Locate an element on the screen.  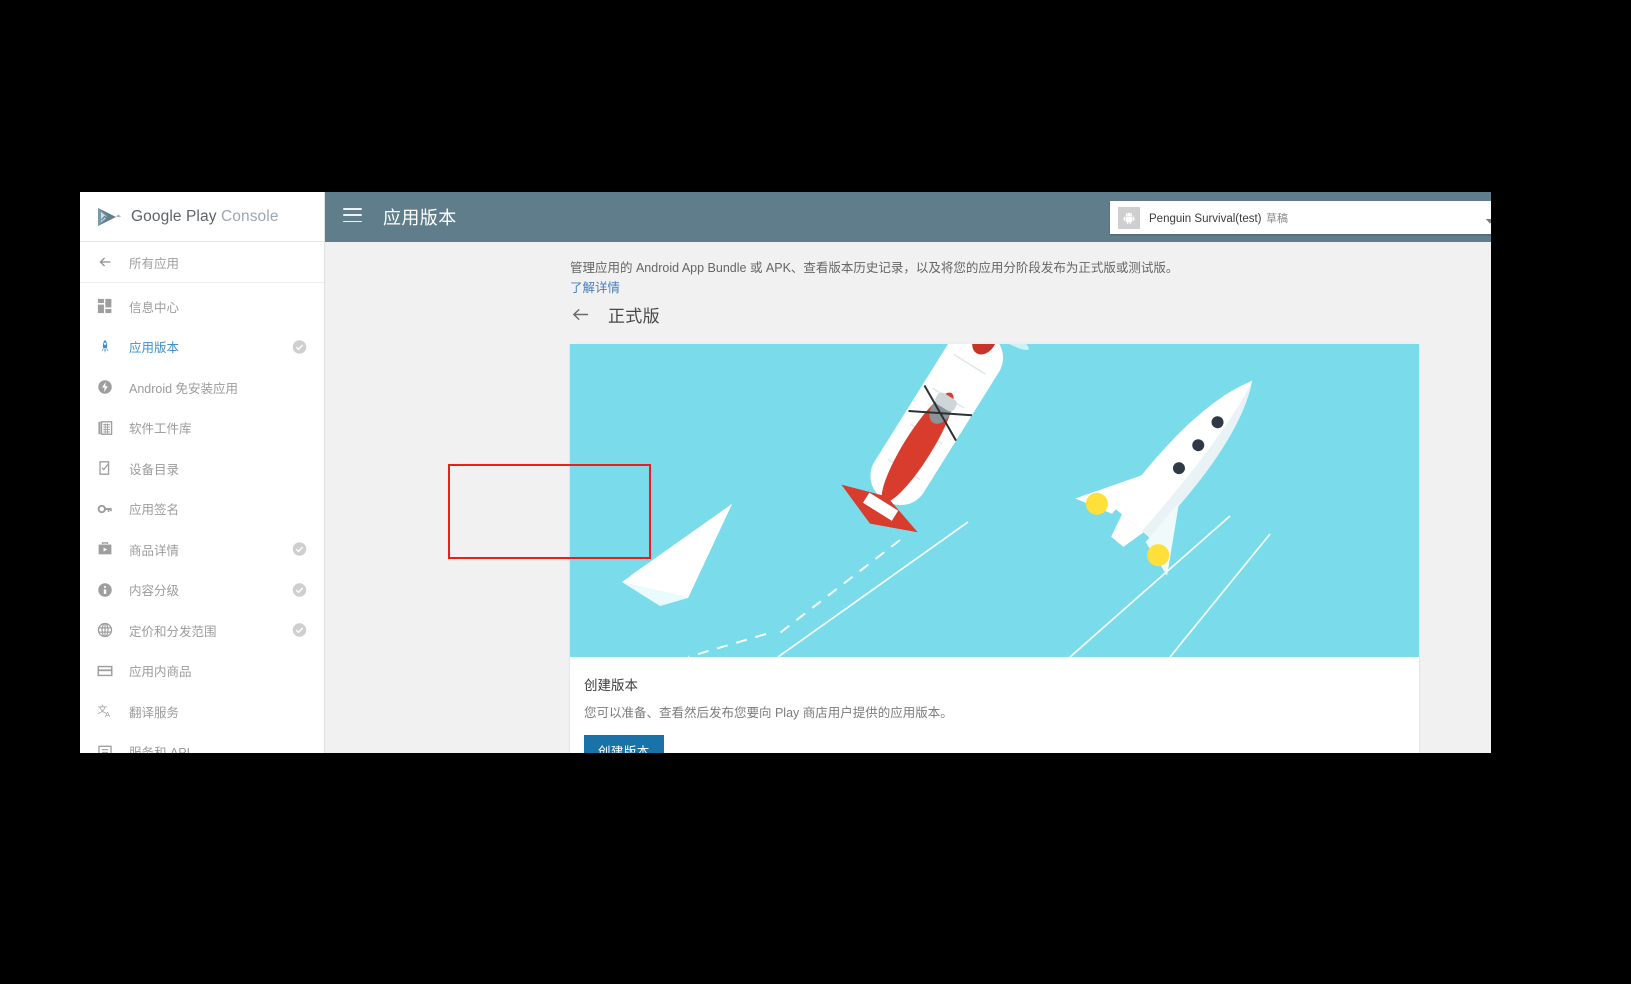
instant-apps-icon is located at coordinates (105, 387).